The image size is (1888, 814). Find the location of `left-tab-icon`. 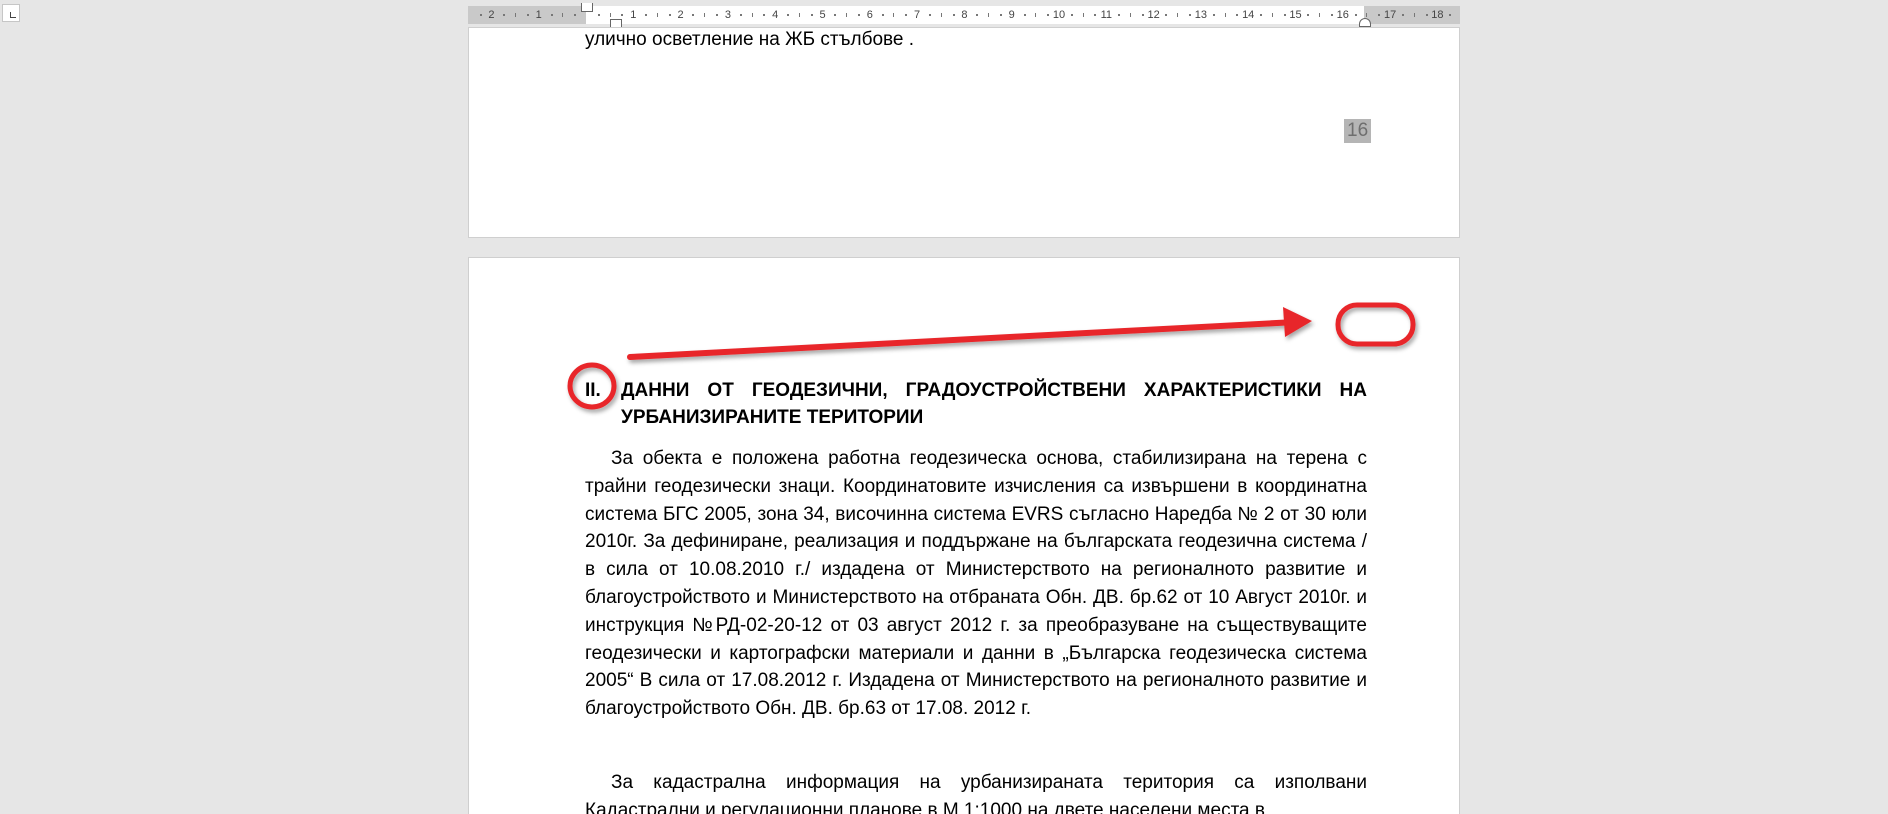

left-tab-icon is located at coordinates (13, 15).